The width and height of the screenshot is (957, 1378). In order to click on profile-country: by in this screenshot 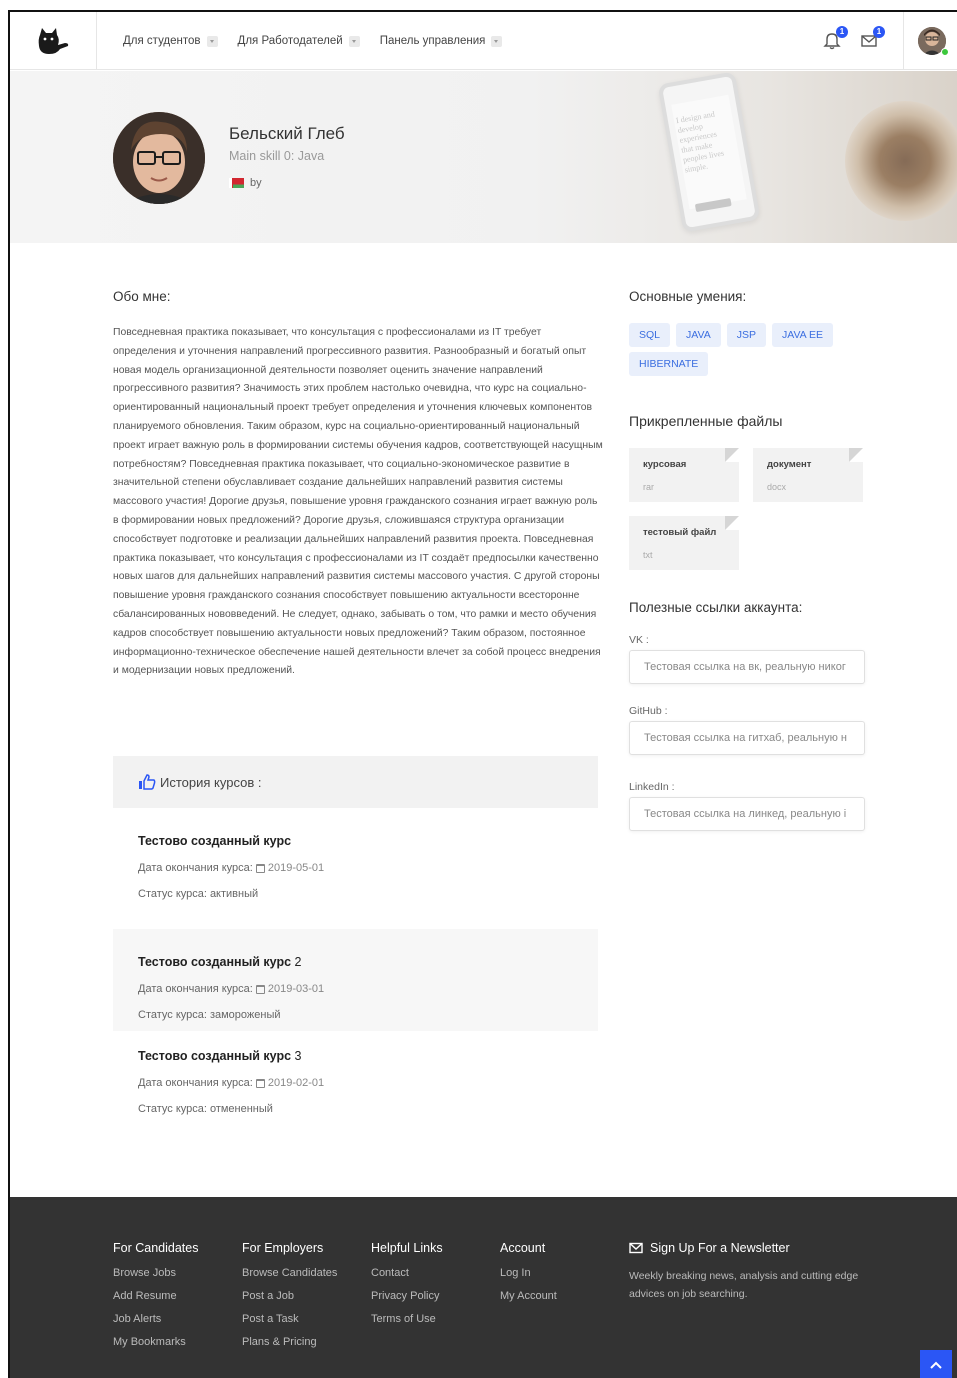, I will do `click(245, 183)`.